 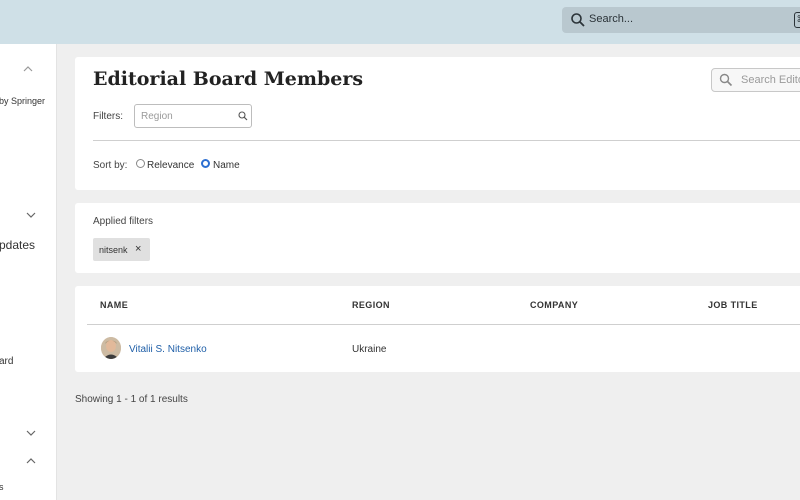 I want to click on results-count: Showing 1 - 1 of 1 results, so click(x=131, y=399).